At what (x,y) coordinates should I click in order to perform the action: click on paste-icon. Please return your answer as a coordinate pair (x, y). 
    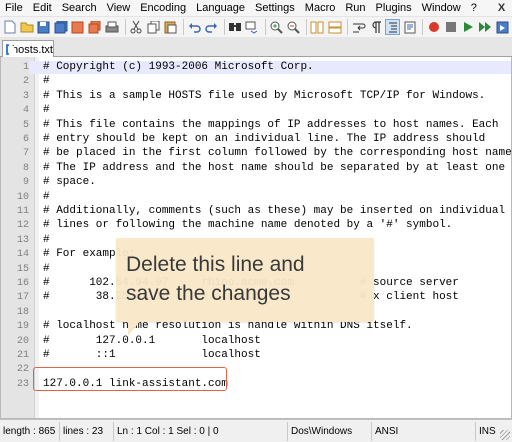
    Looking at the image, I should click on (170, 27).